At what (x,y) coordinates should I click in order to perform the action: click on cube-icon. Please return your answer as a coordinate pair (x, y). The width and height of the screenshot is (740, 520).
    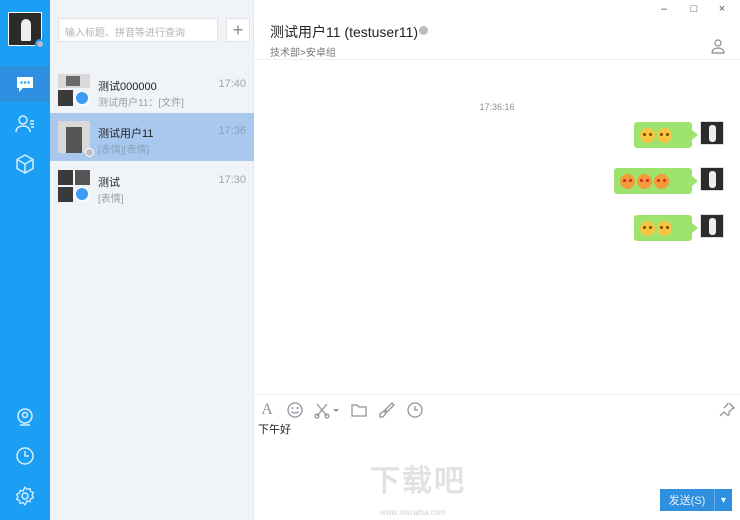
    Looking at the image, I should click on (25, 164).